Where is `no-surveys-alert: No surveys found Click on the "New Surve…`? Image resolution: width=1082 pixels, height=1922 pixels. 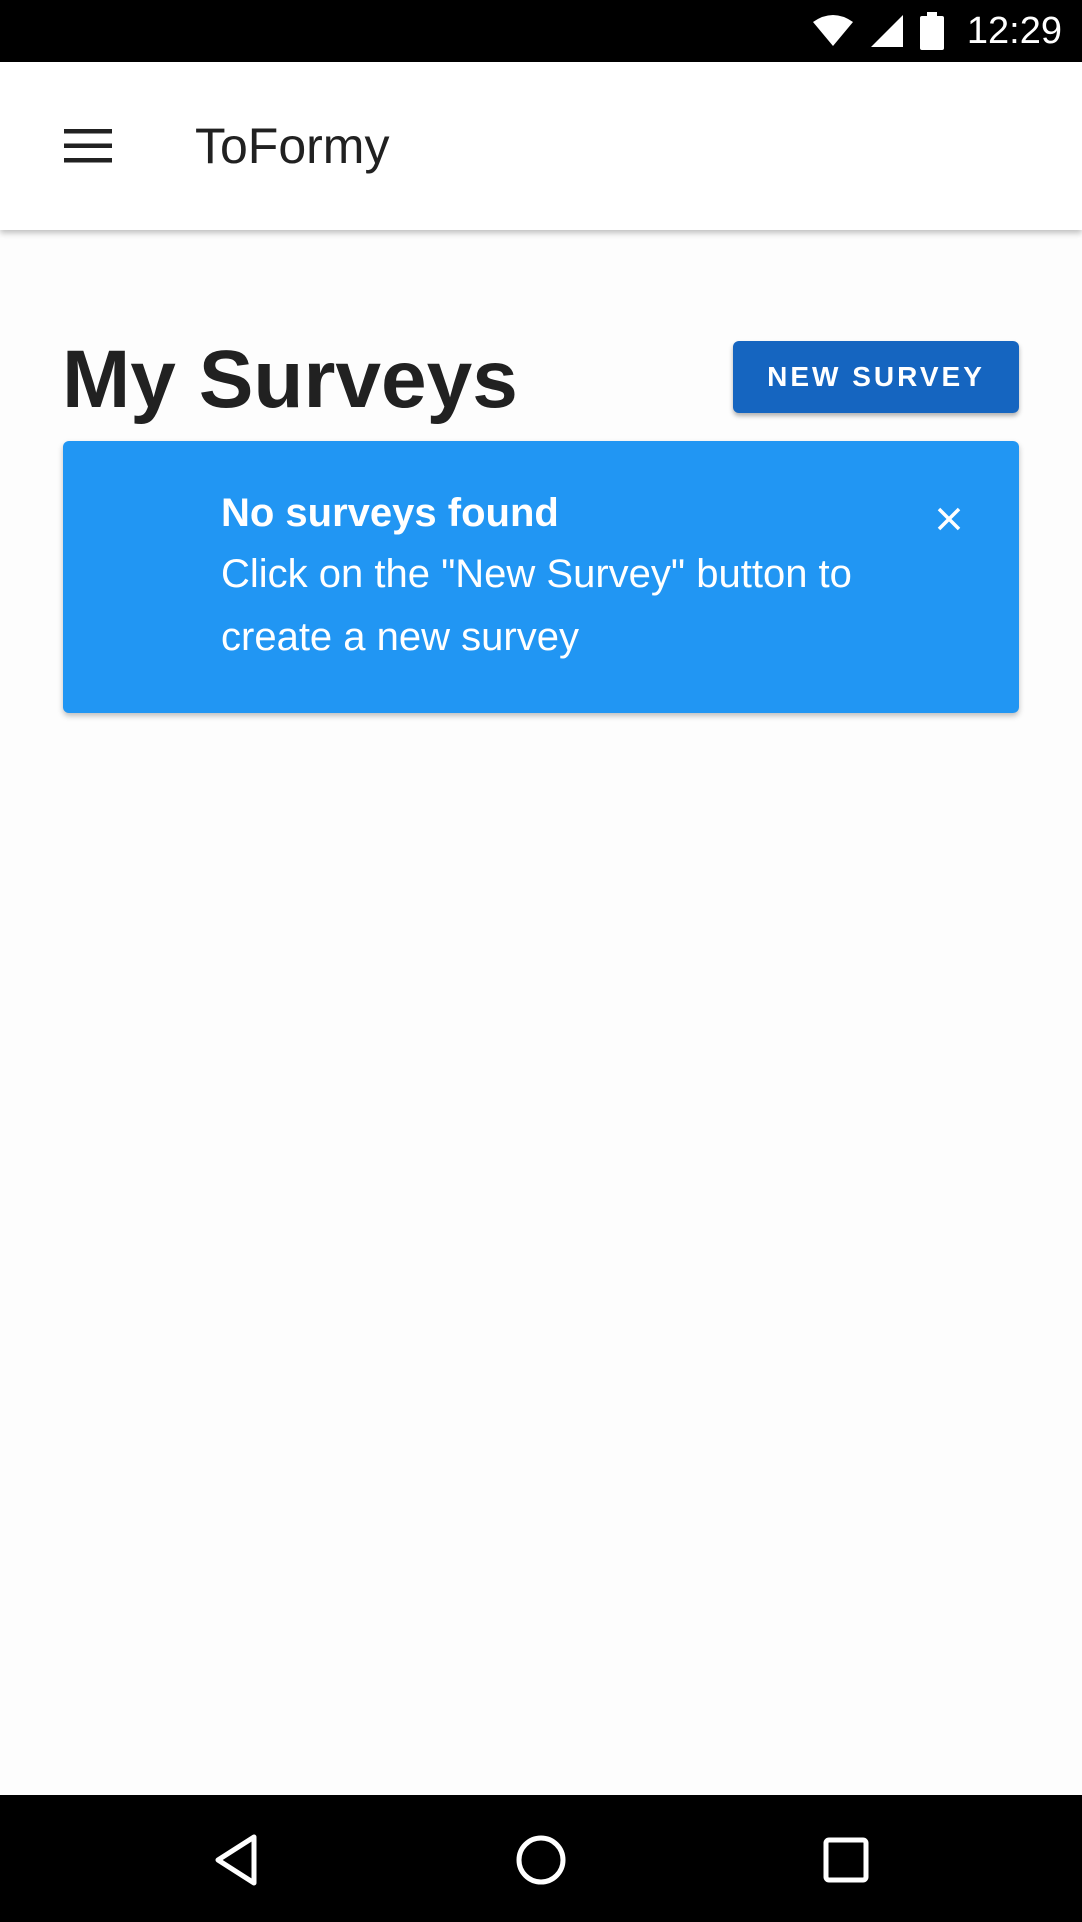 no-surveys-alert: No surveys found Click on the "New Surve… is located at coordinates (541, 577).